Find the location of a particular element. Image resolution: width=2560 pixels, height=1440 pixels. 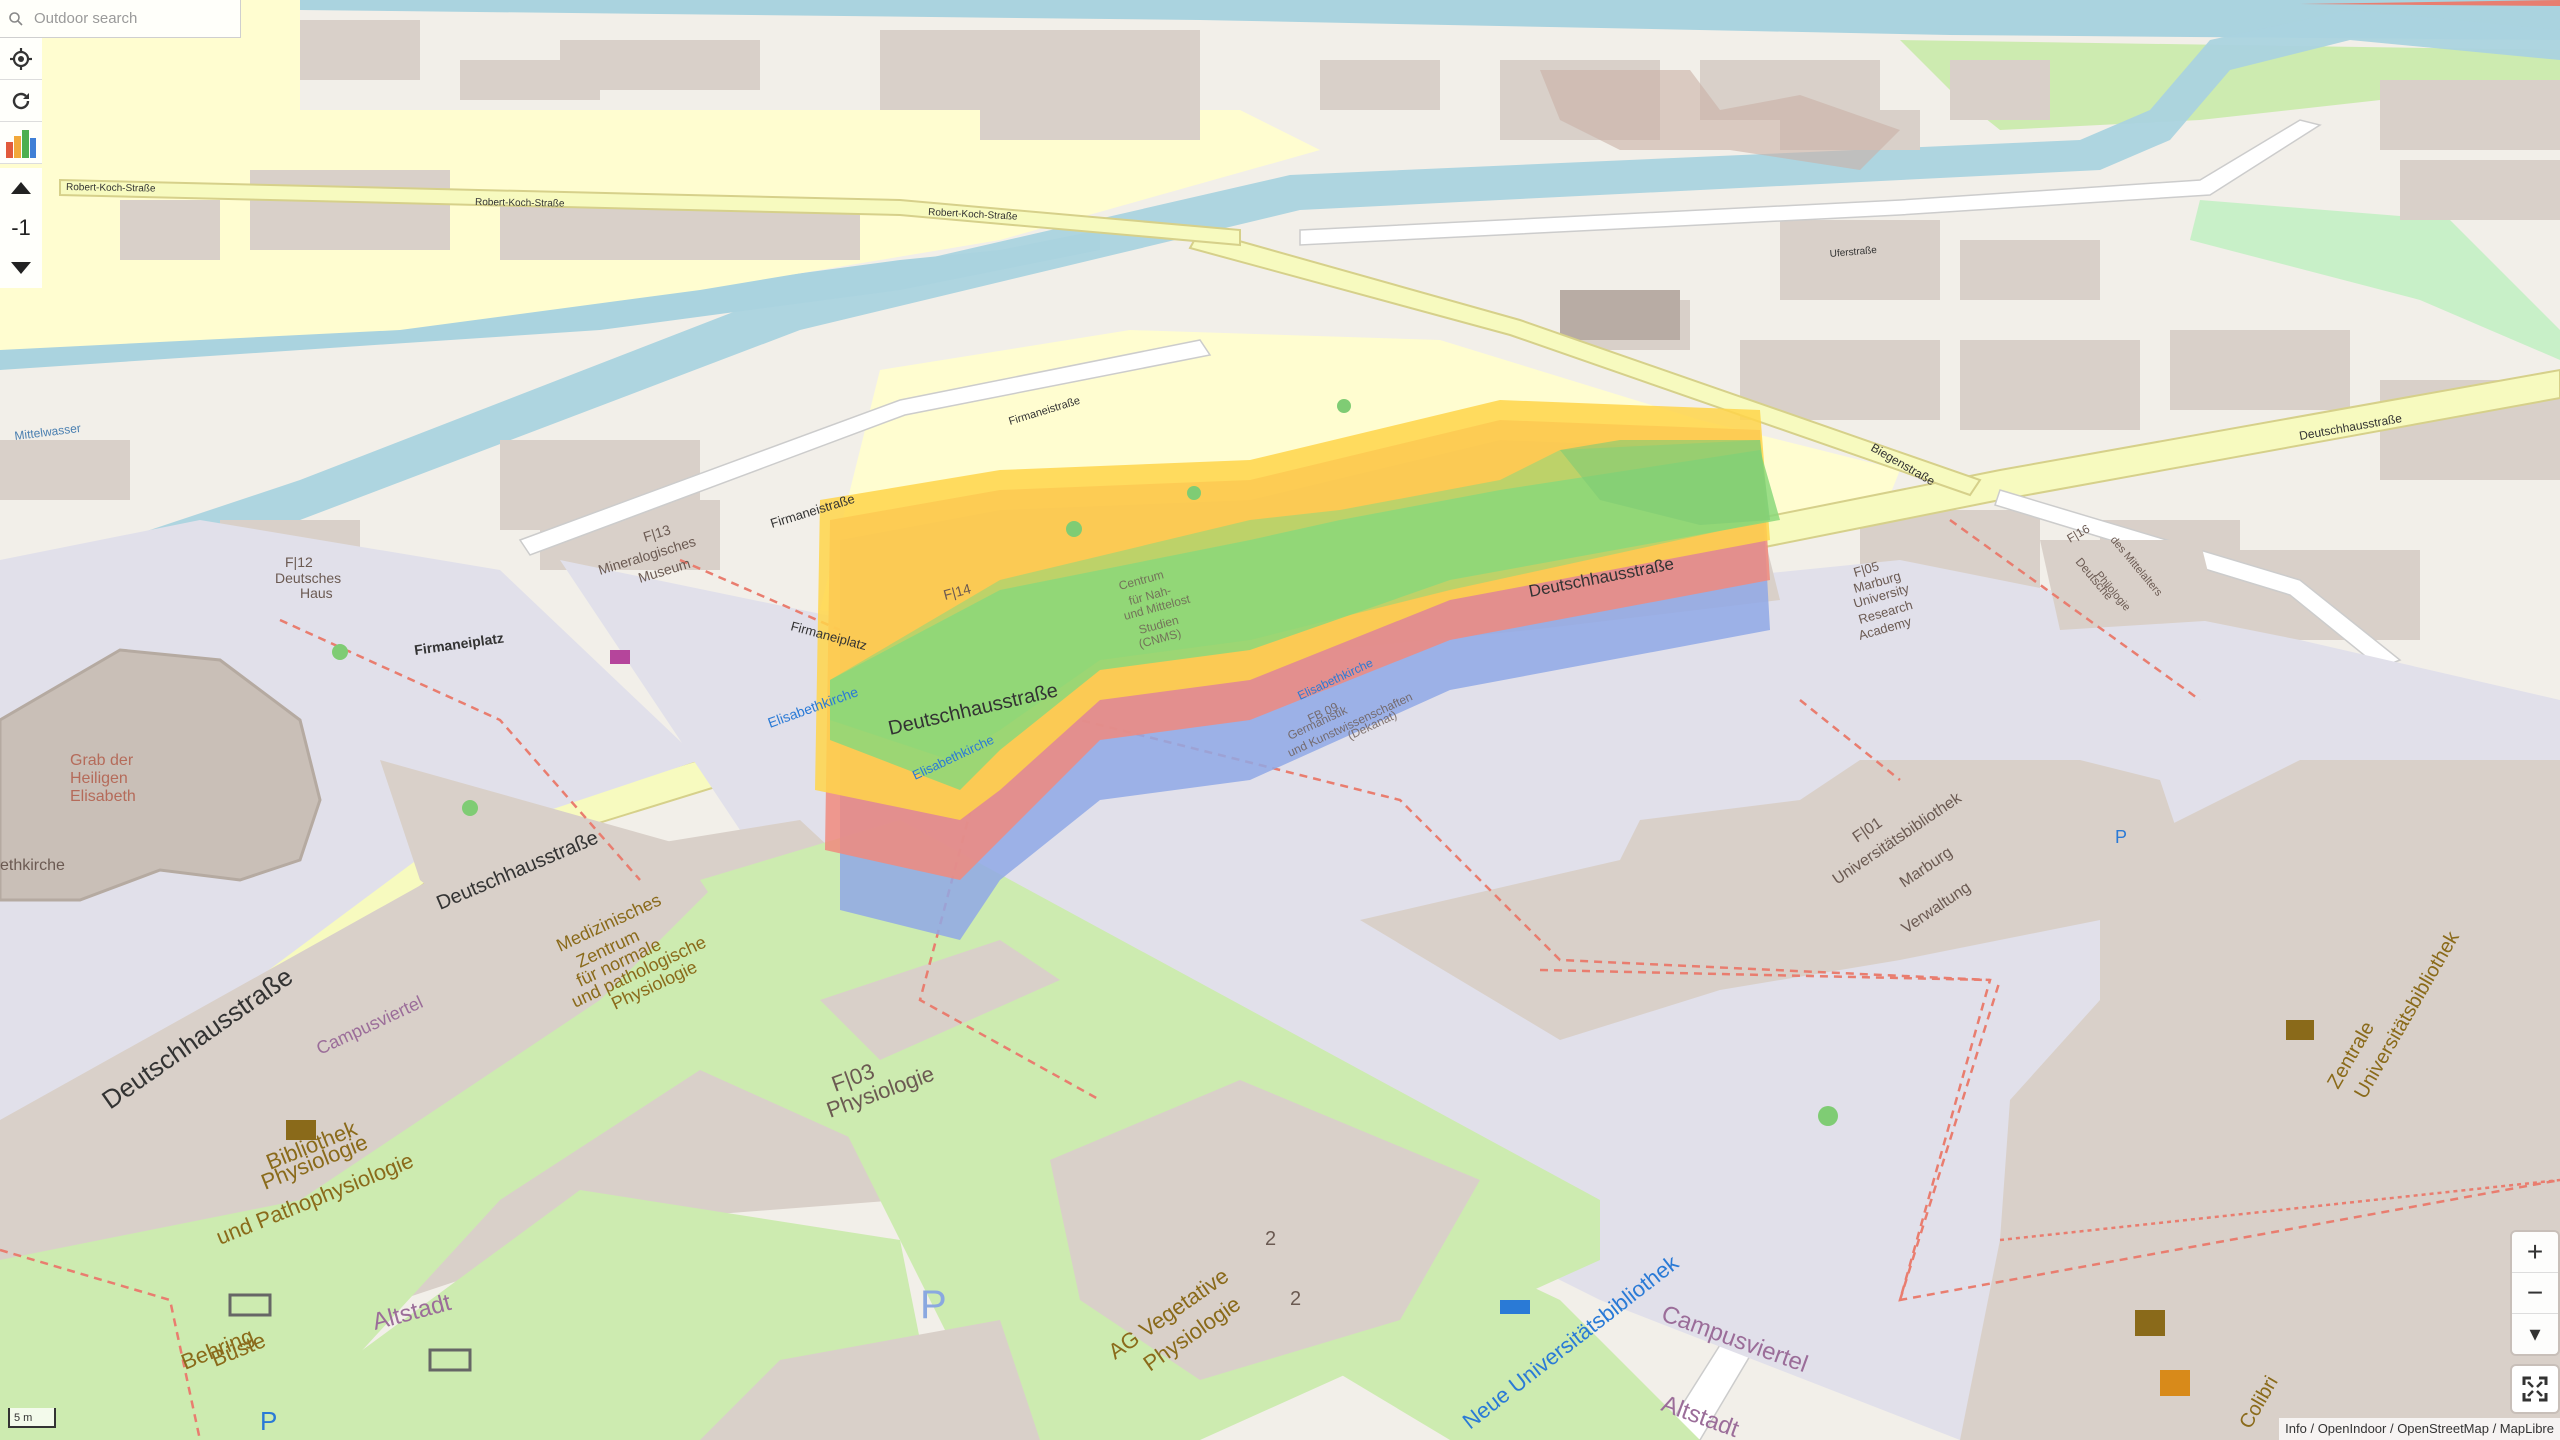

label-f112: F|12 is located at coordinates (299, 562).